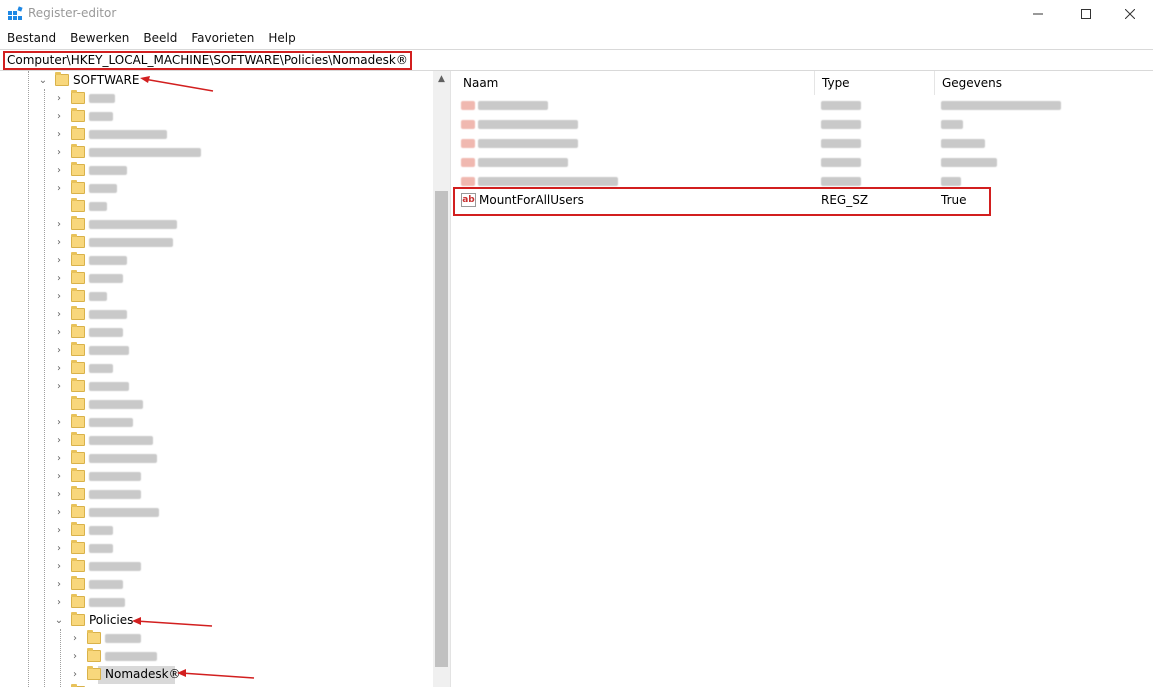  Describe the element at coordinates (222, 38) in the screenshot. I see `menu-favorieten: Favorieten` at that location.